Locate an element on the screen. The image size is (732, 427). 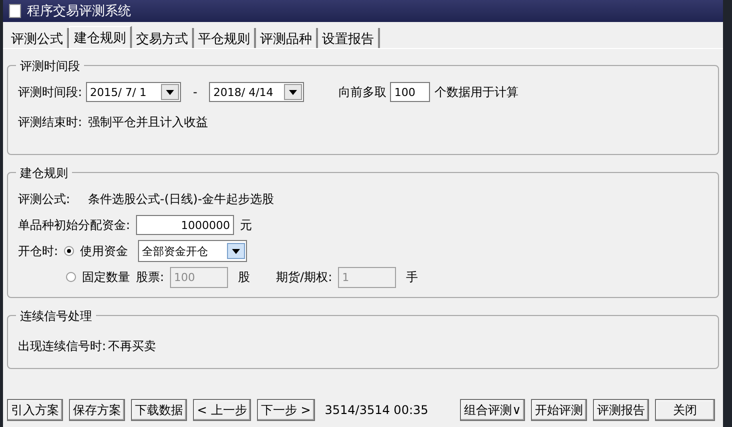
toolbar-button: 组合评测∨ is located at coordinates (492, 410).